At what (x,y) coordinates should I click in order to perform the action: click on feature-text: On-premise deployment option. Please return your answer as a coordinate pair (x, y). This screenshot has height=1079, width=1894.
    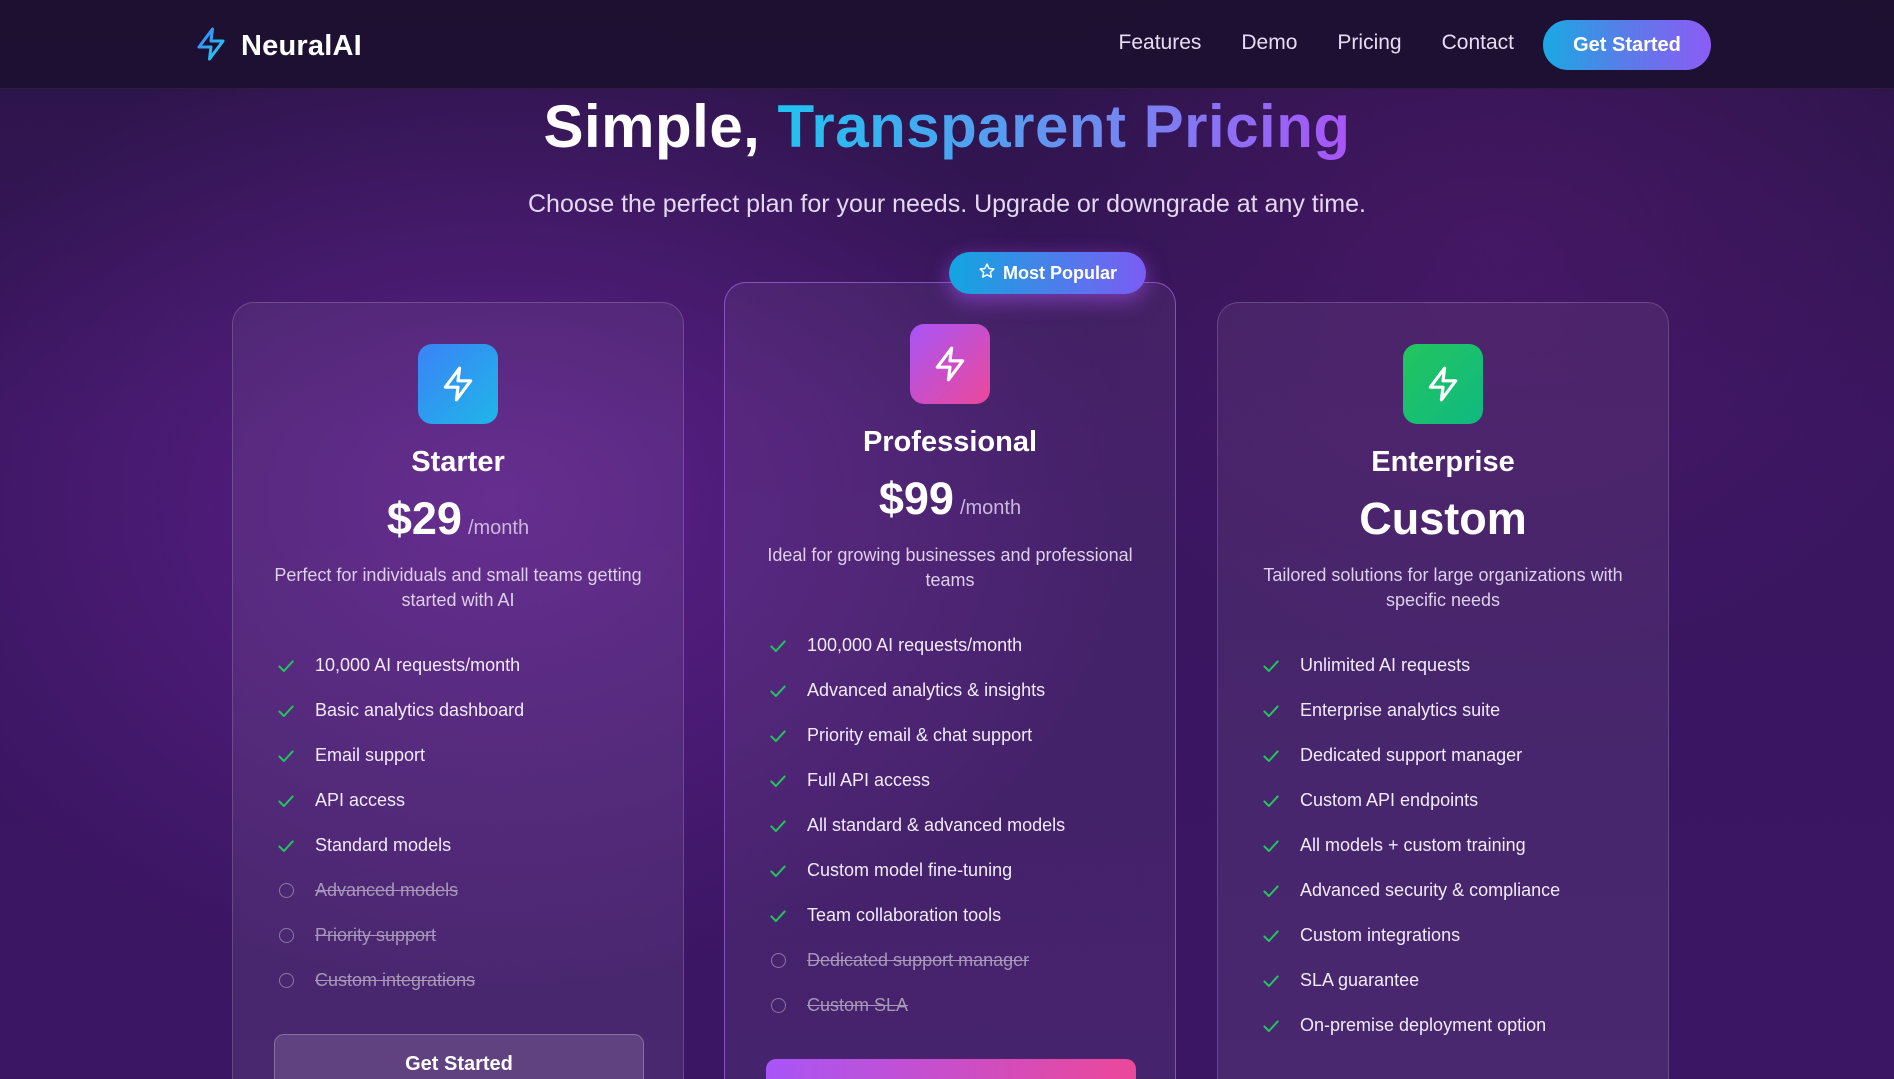
    Looking at the image, I should click on (1423, 1025).